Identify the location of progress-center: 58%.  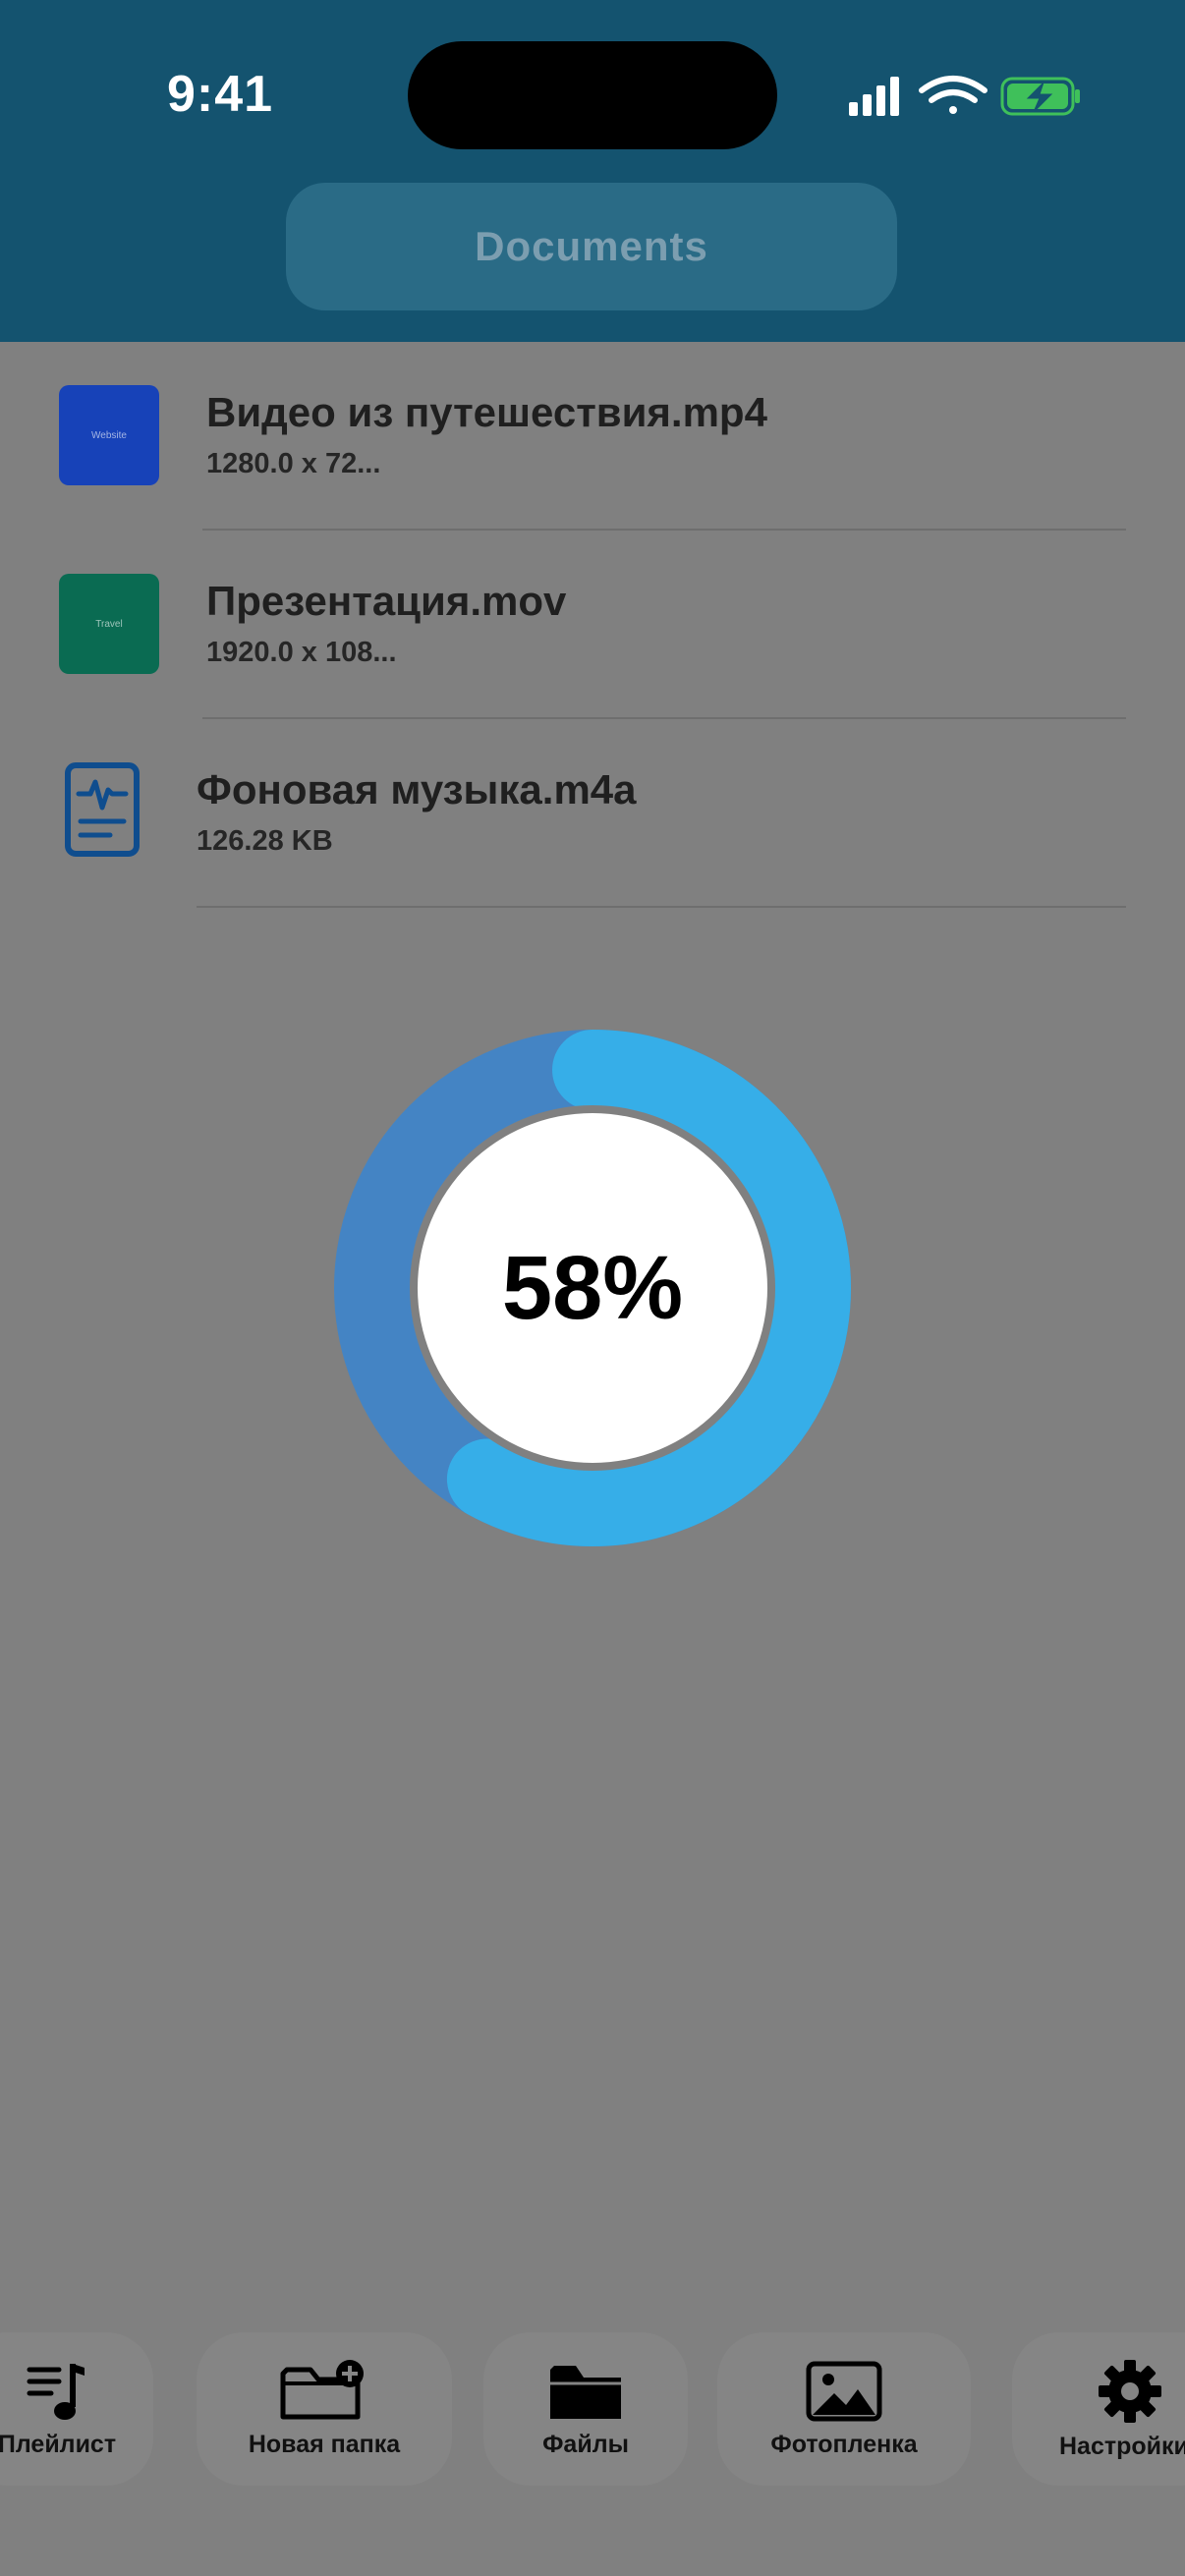
(592, 1288).